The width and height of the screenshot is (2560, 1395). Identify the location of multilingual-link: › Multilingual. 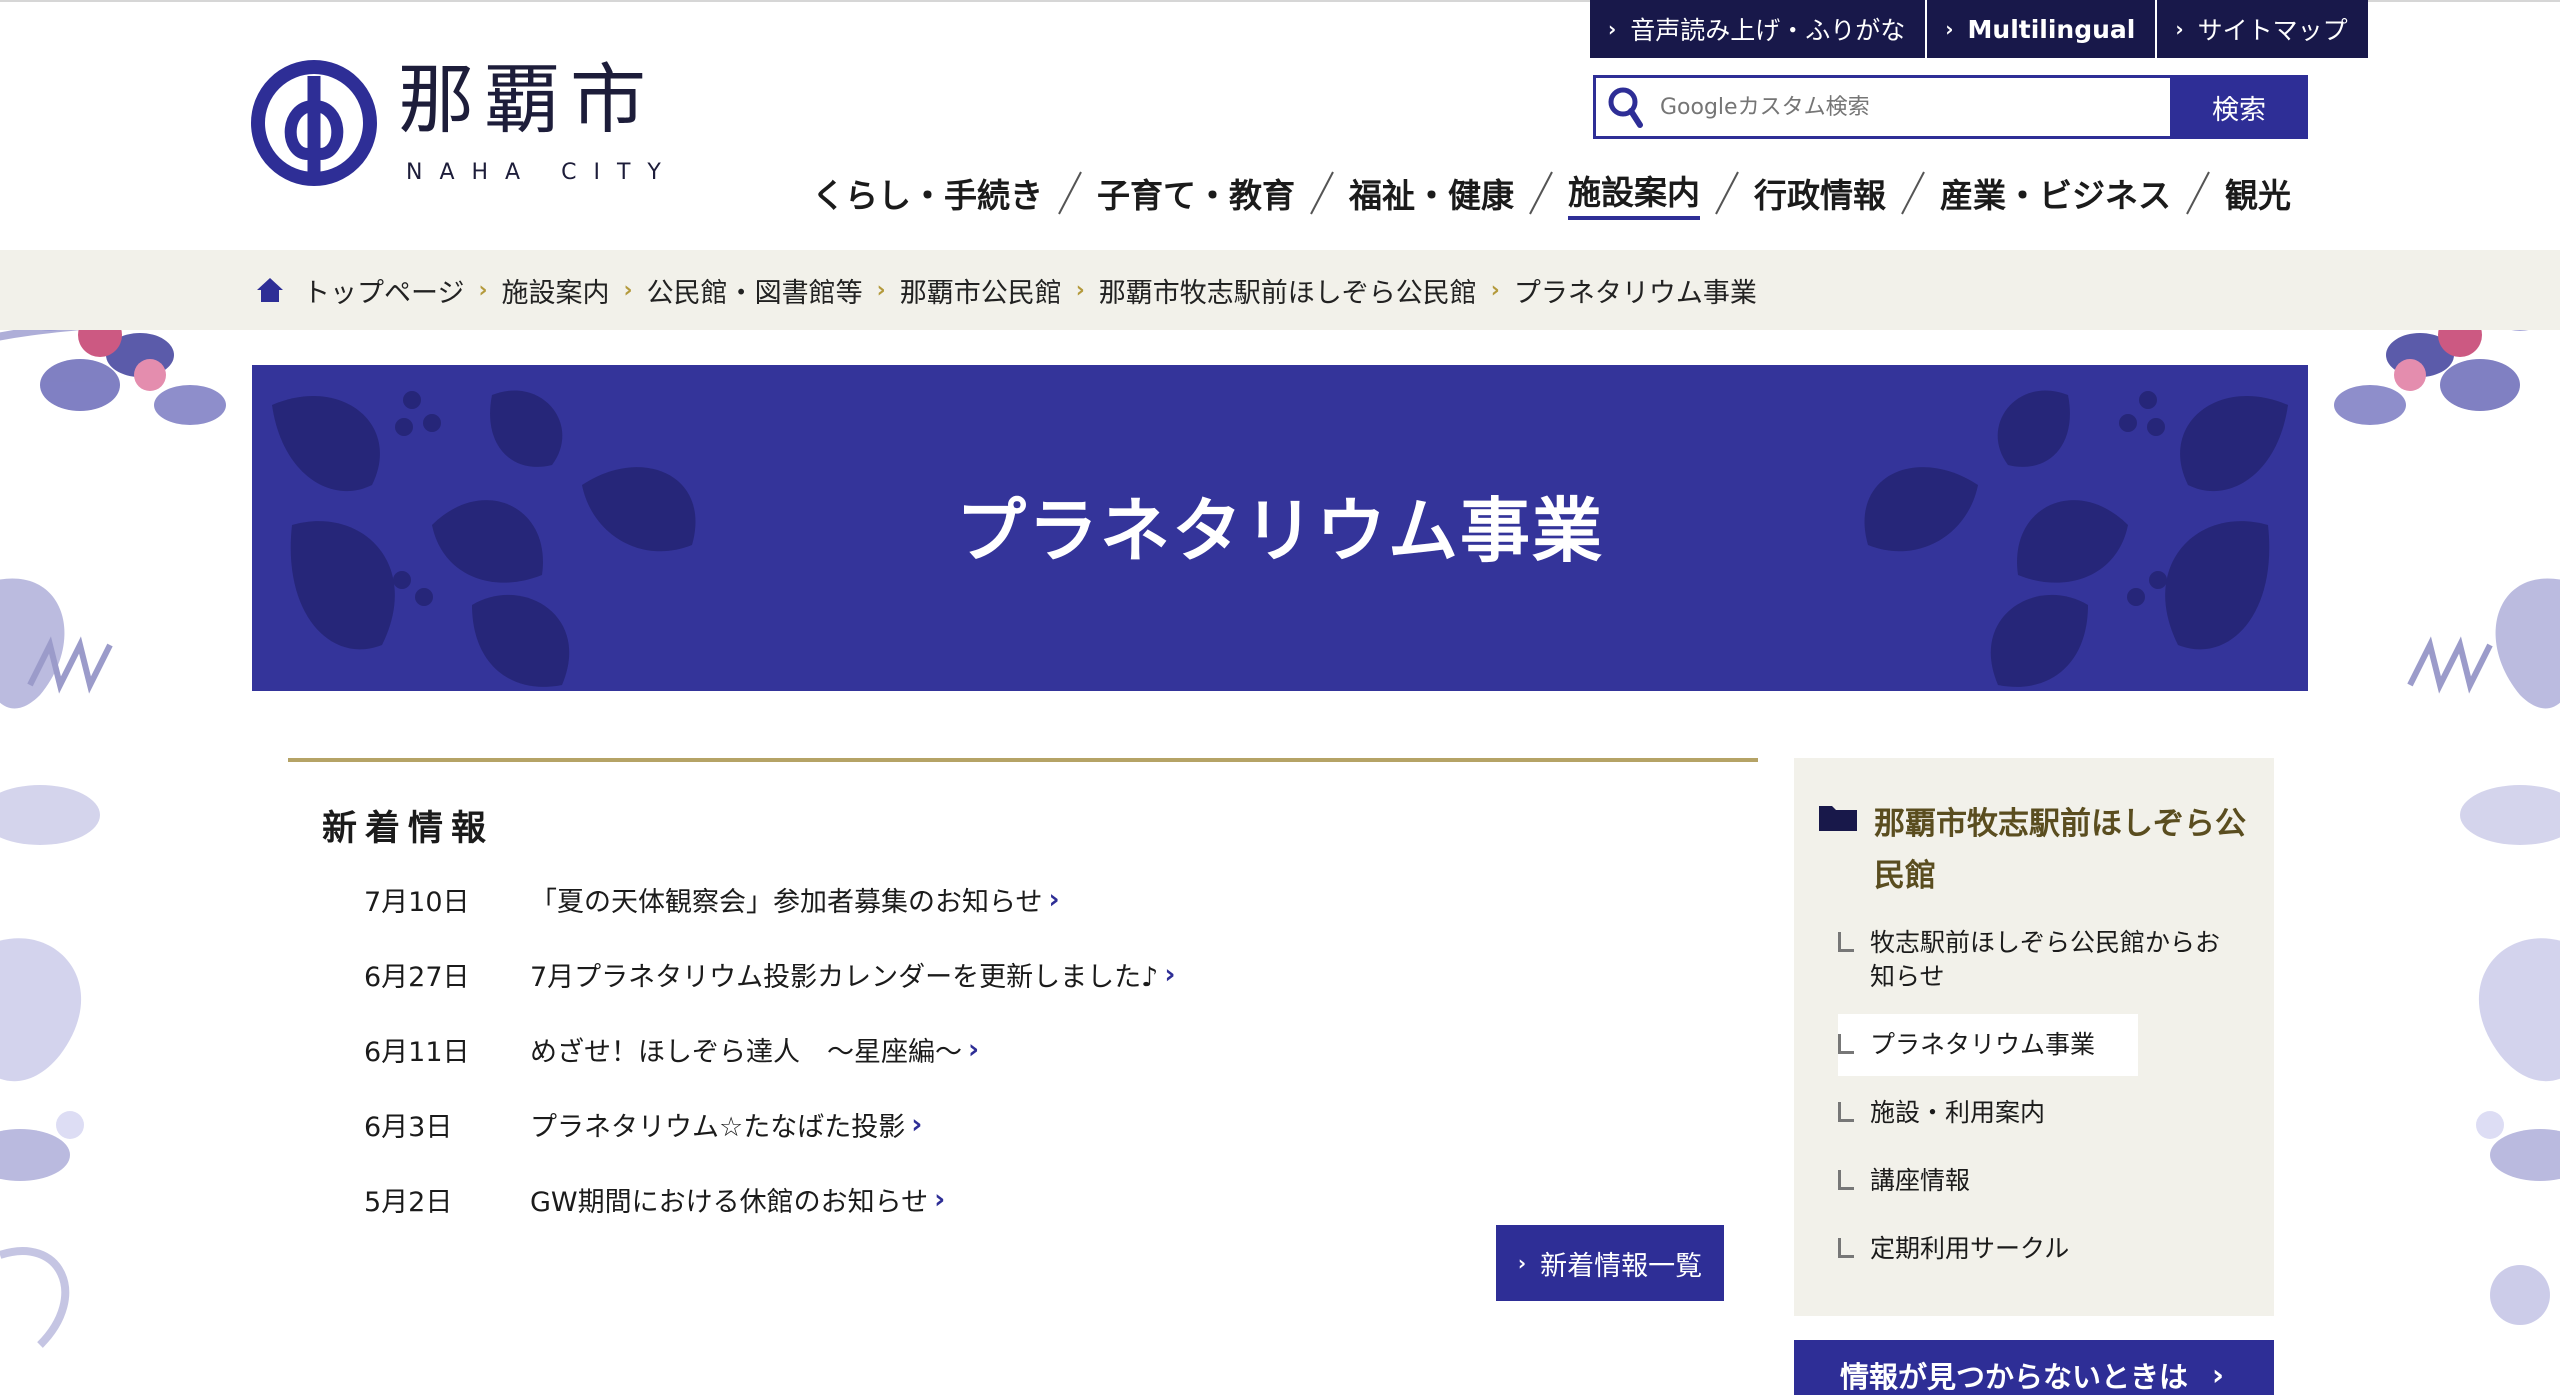
(2040, 29).